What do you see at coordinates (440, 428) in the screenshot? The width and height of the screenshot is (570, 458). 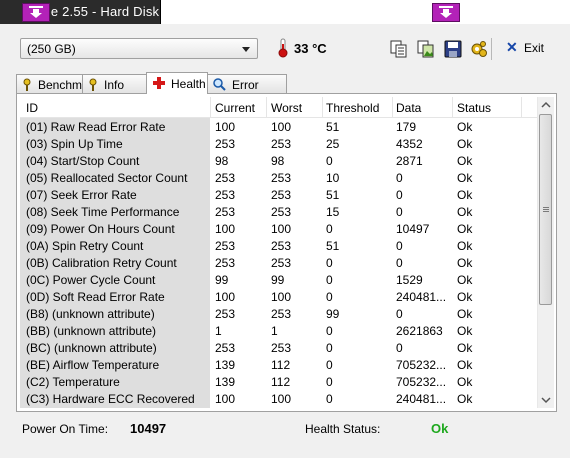 I see `health-status-value: Ok` at bounding box center [440, 428].